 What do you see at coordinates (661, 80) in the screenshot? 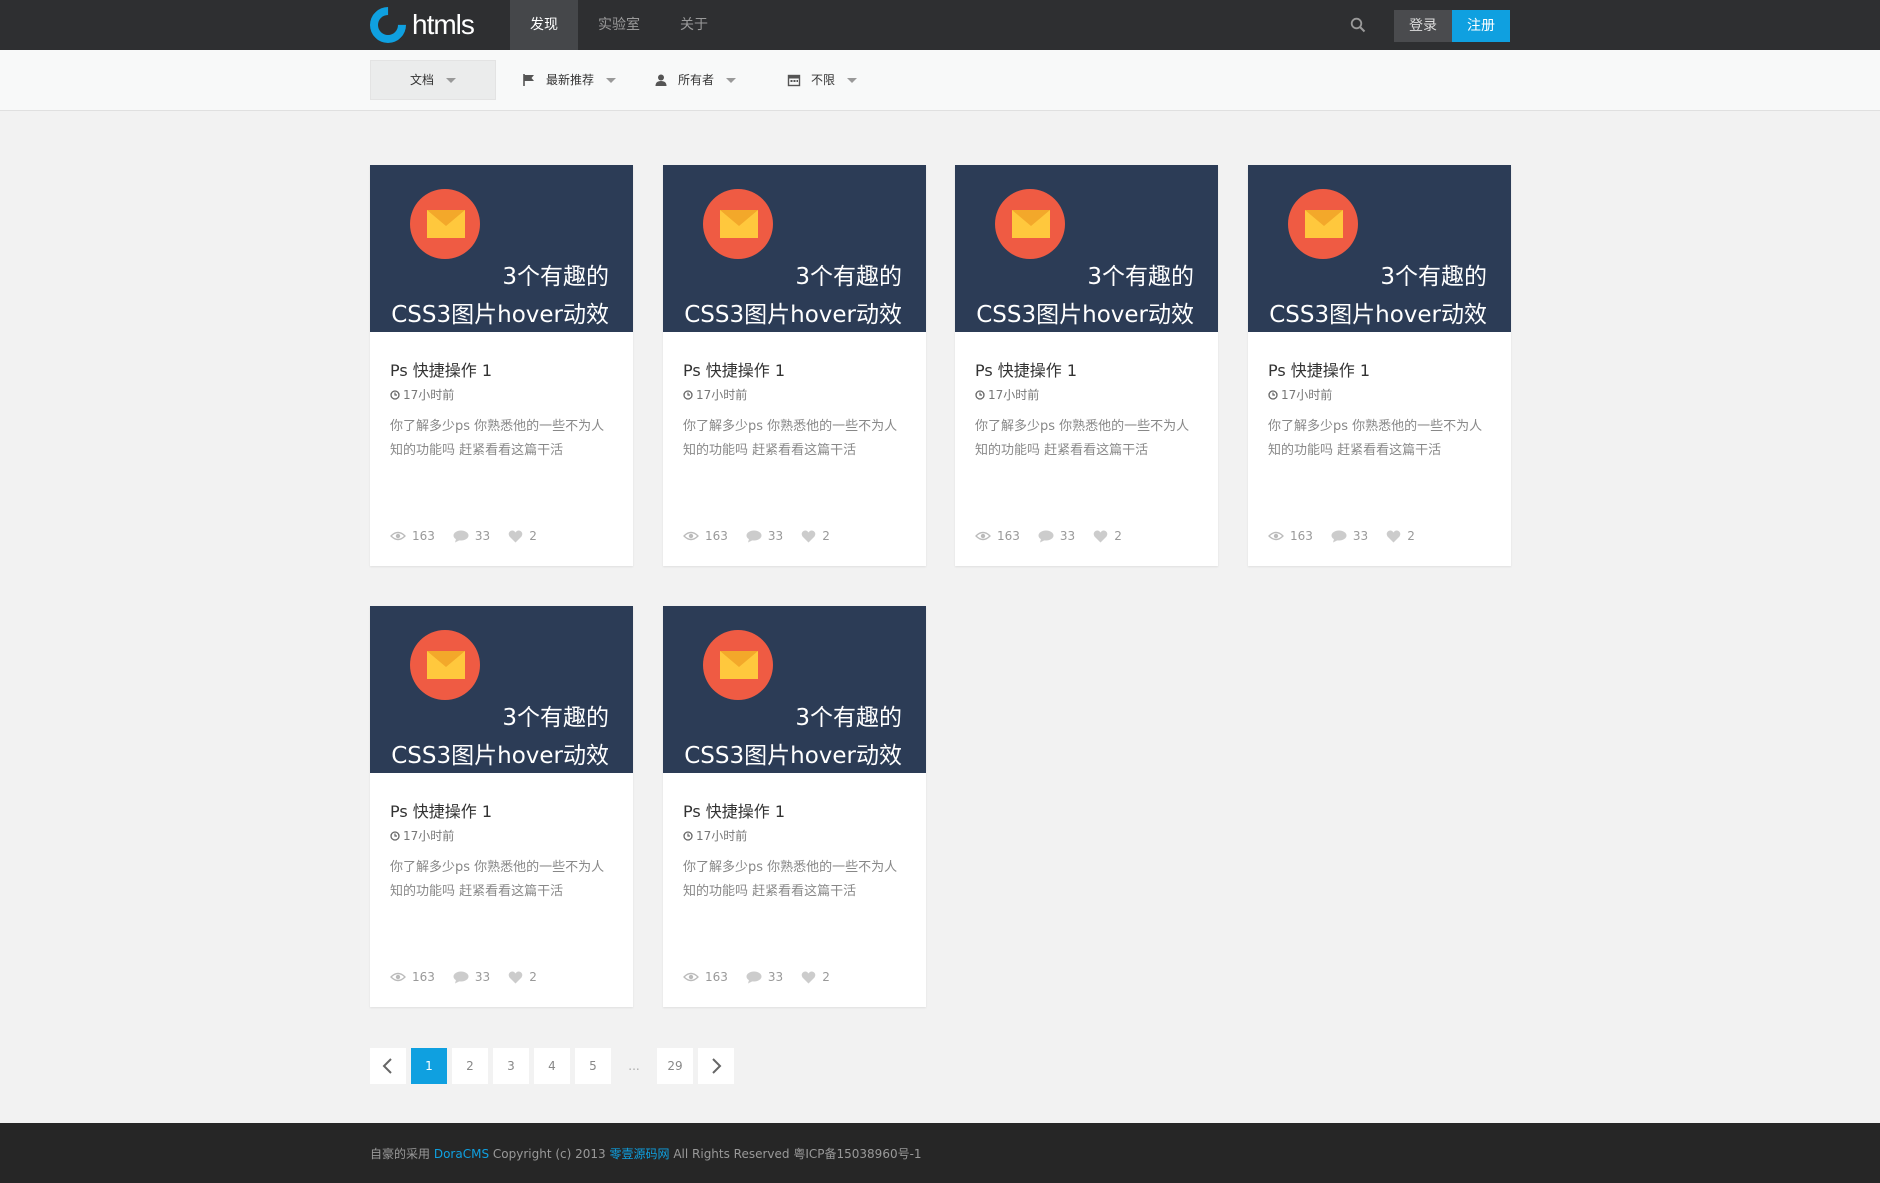
I see `user-icon` at bounding box center [661, 80].